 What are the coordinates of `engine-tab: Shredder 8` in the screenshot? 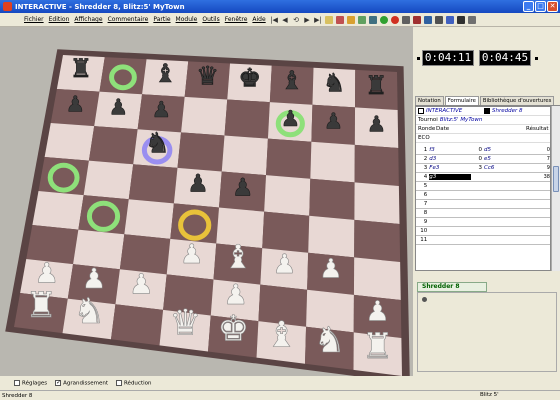 It's located at (452, 287).